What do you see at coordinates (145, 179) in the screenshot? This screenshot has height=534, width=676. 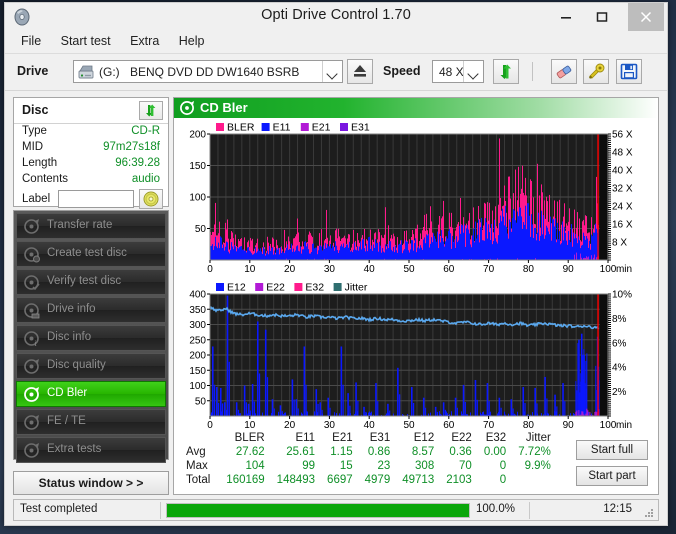 I see `disc-row-value: audio` at bounding box center [145, 179].